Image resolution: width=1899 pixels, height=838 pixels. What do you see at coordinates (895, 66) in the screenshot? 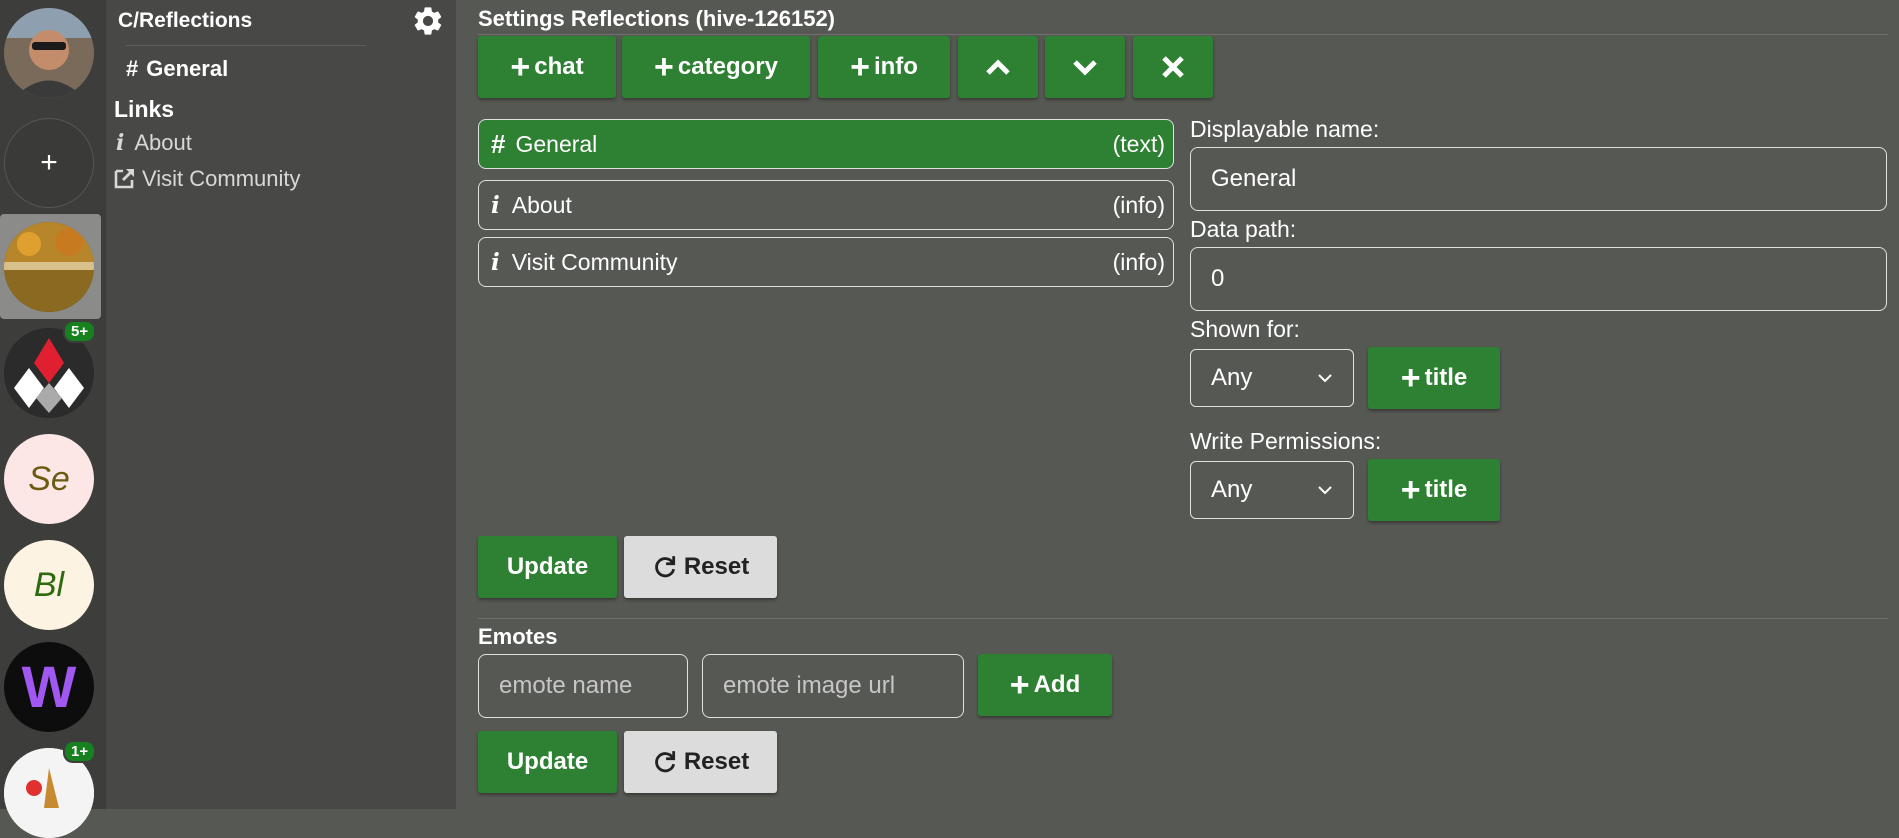
I see `button-label: info` at bounding box center [895, 66].